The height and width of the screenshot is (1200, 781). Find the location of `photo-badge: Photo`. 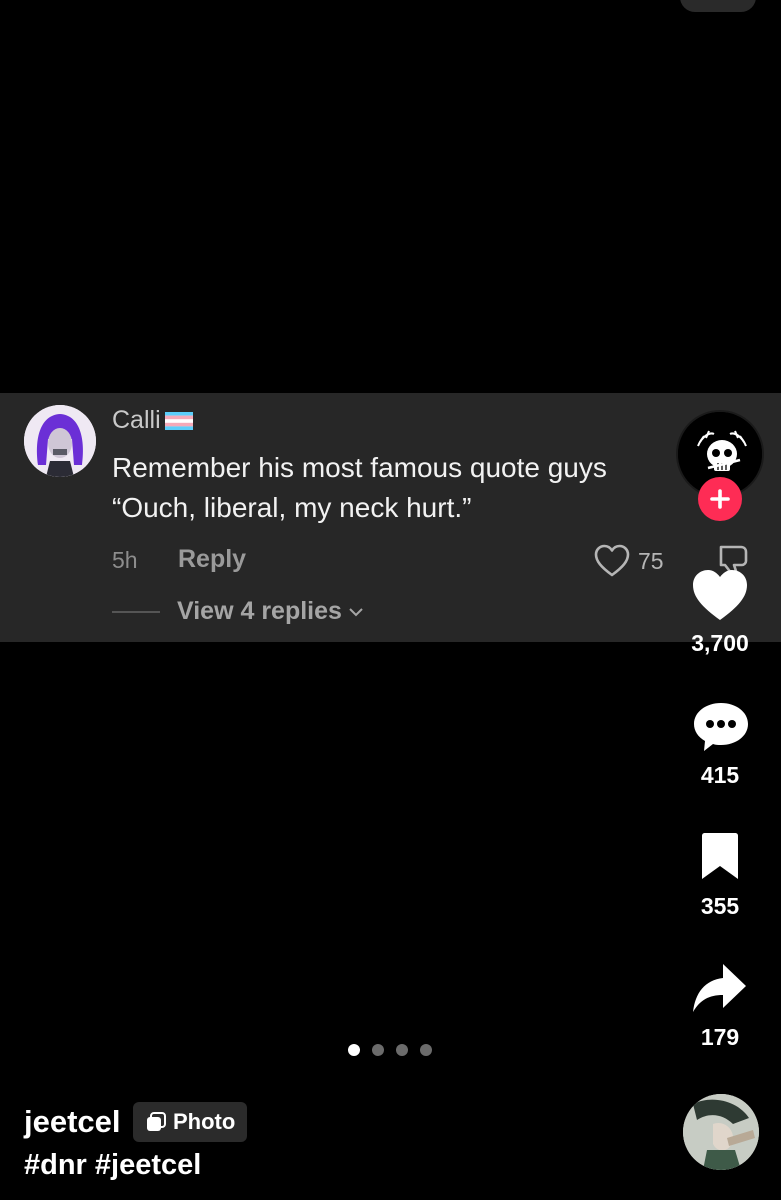

photo-badge: Photo is located at coordinates (190, 1122).